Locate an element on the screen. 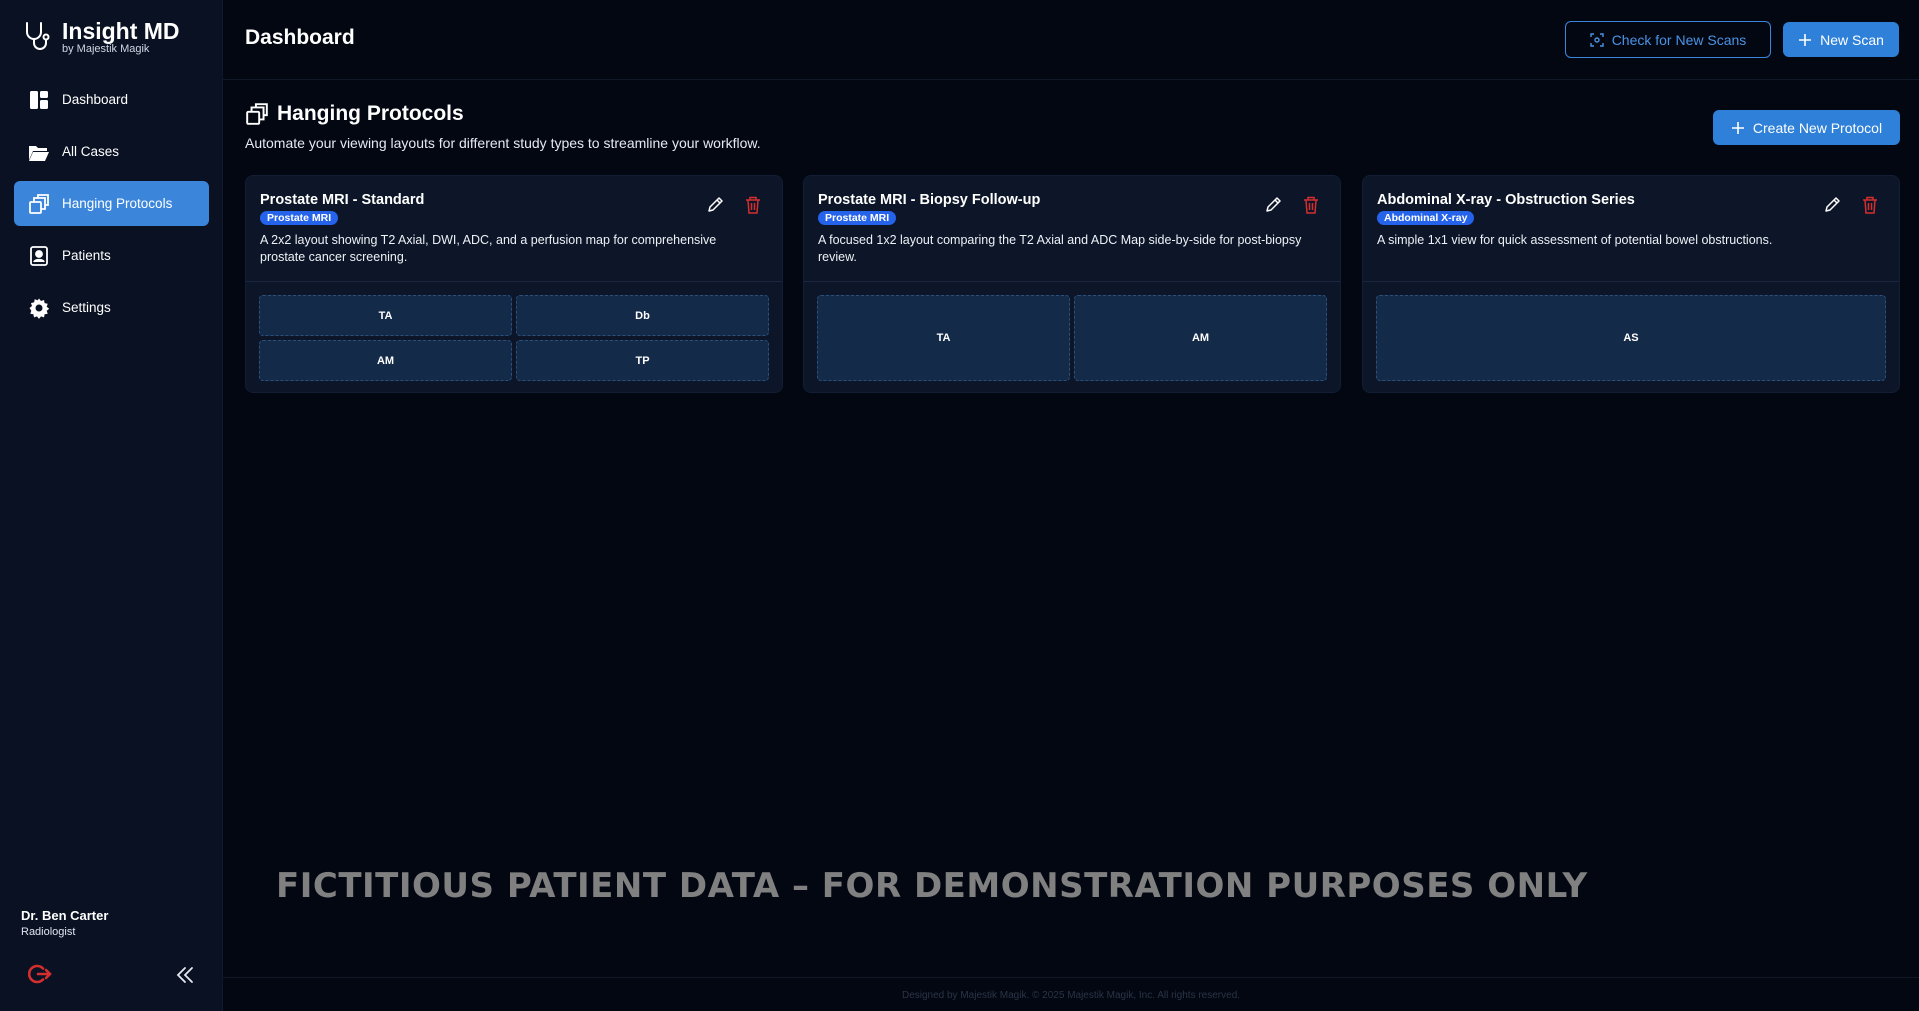 Image resolution: width=1919 pixels, height=1011 pixels. layout-cell: TP is located at coordinates (642, 360).